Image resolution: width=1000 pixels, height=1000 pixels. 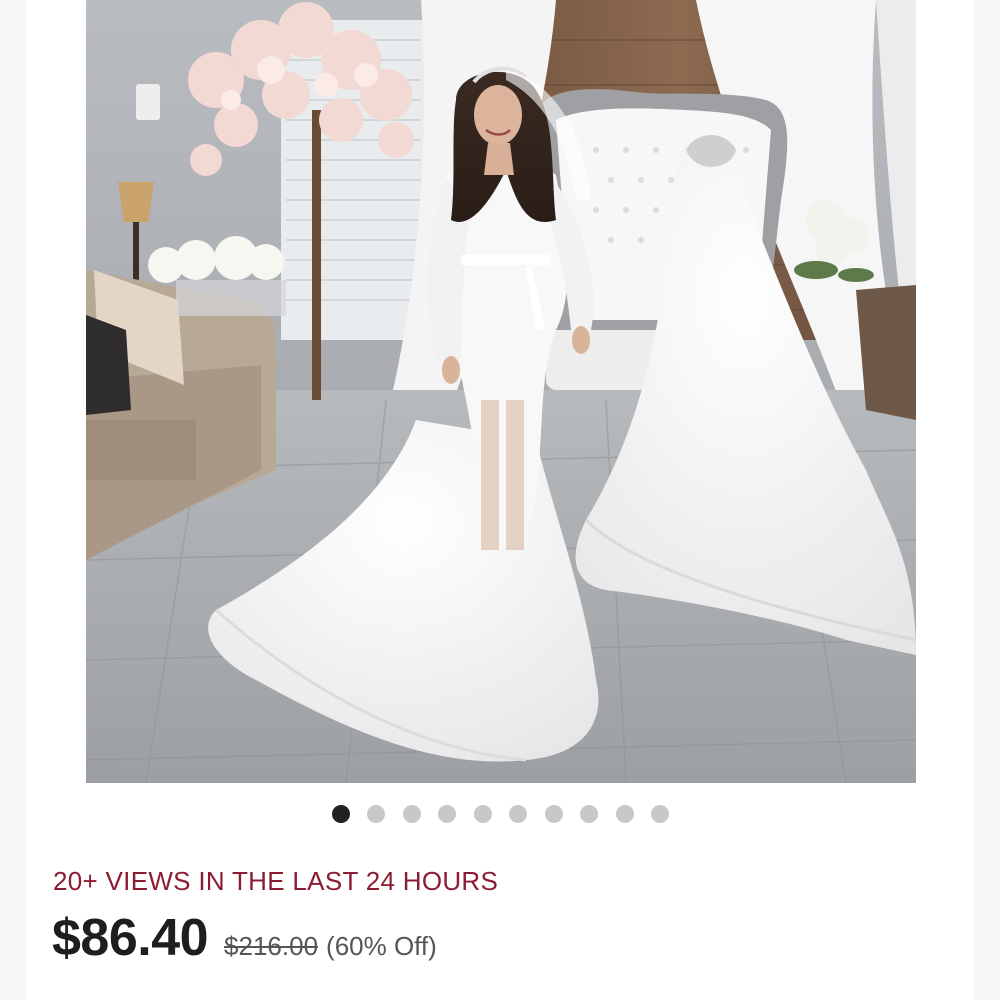 I want to click on price-row: $86.40 $216.00 (60% Off), so click(x=244, y=938).